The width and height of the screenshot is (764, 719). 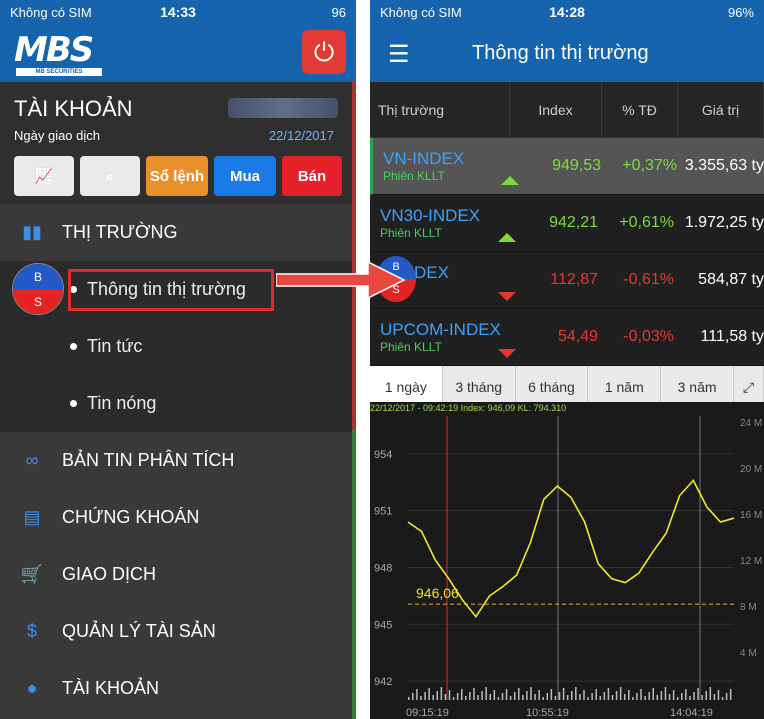 I want to click on index-name: UPCOM-INDEX, so click(x=440, y=329).